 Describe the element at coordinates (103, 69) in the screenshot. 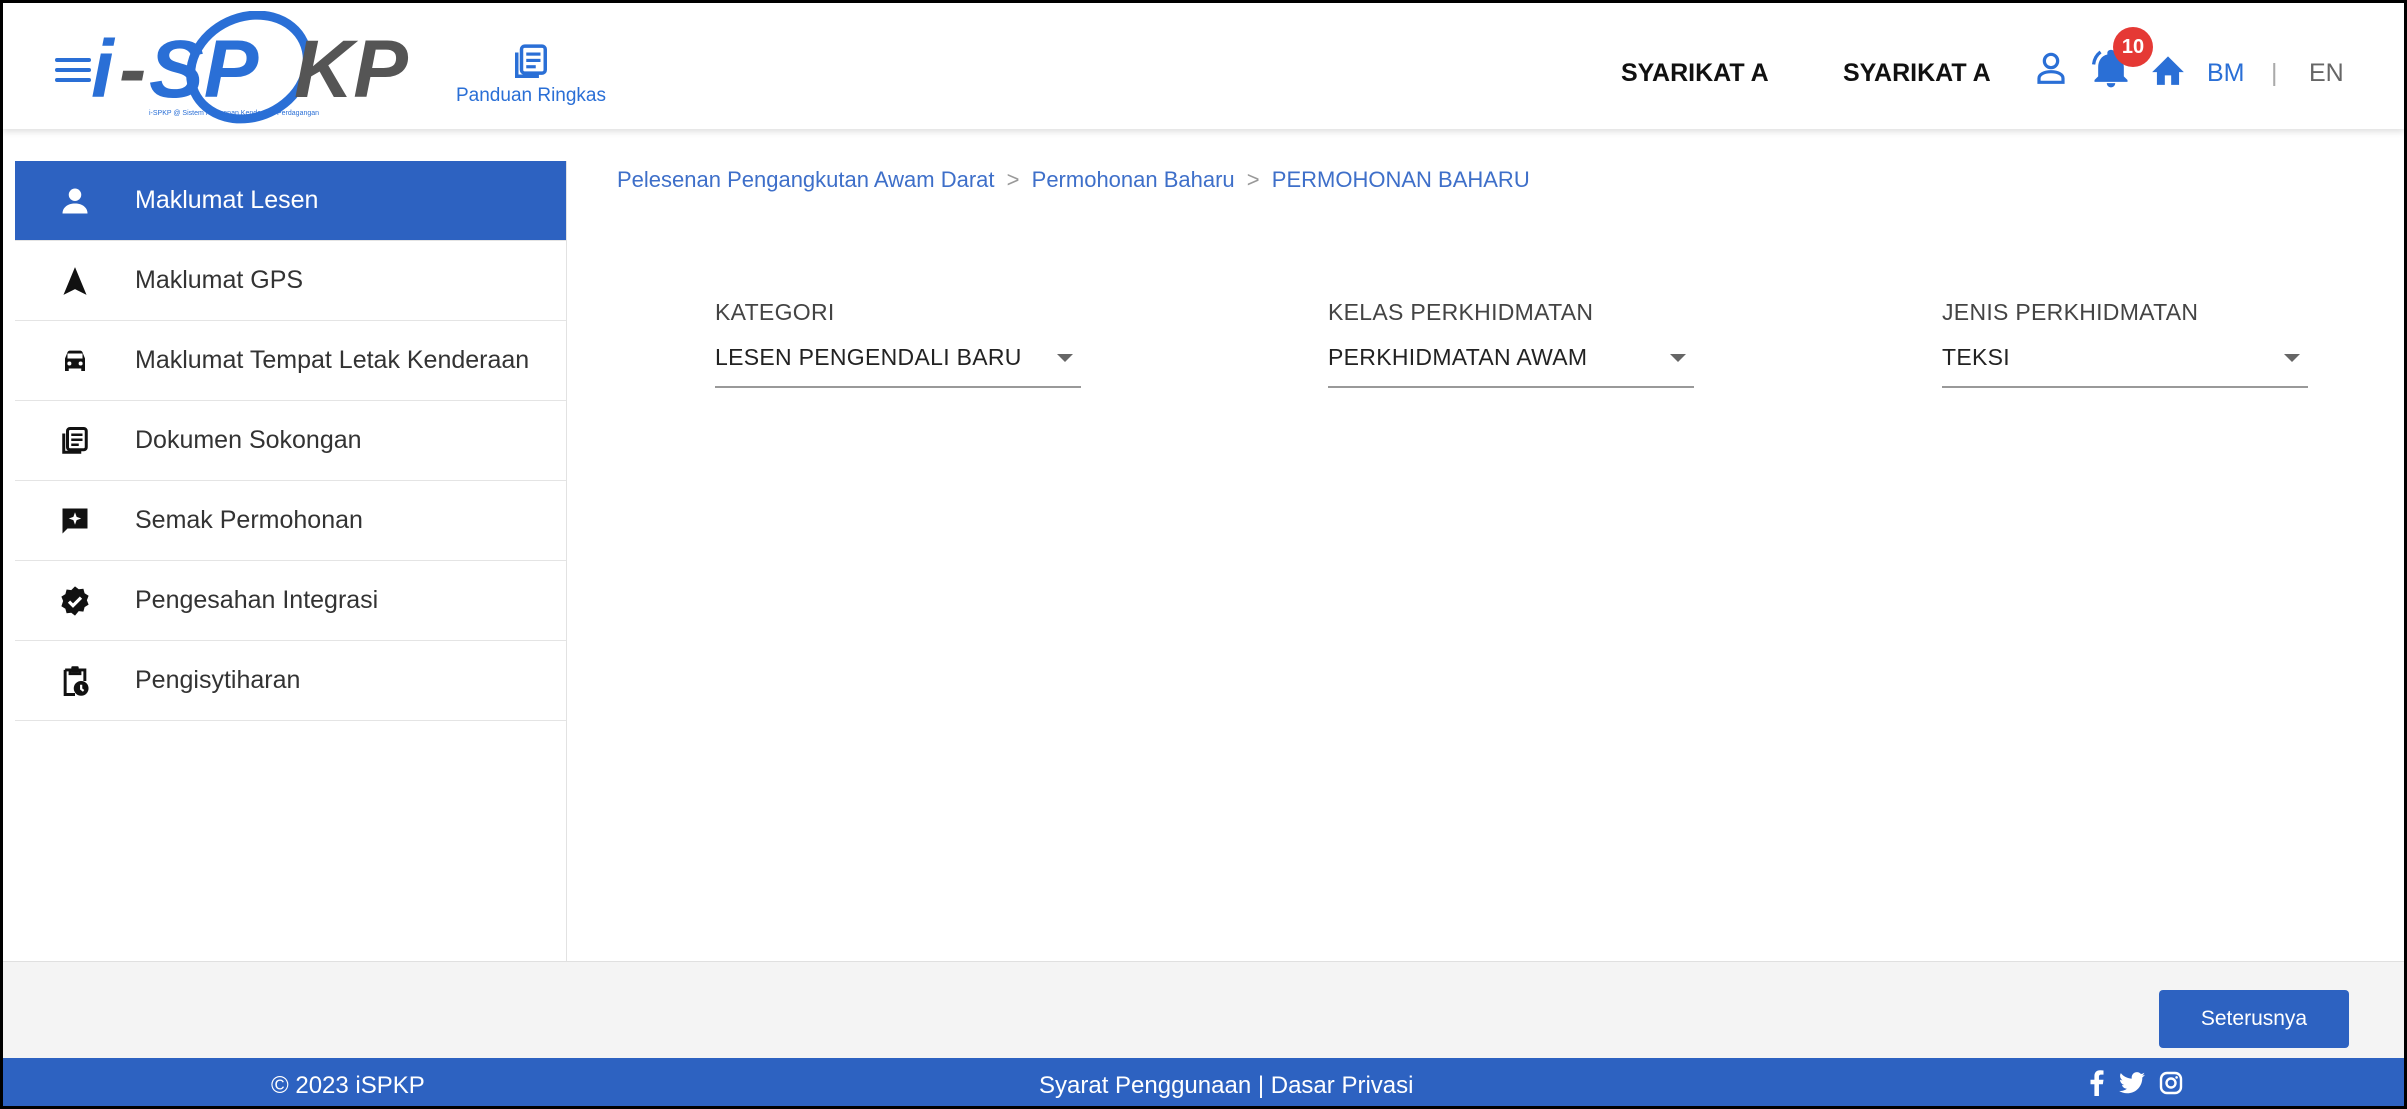

I see `logo-text-i: i` at that location.